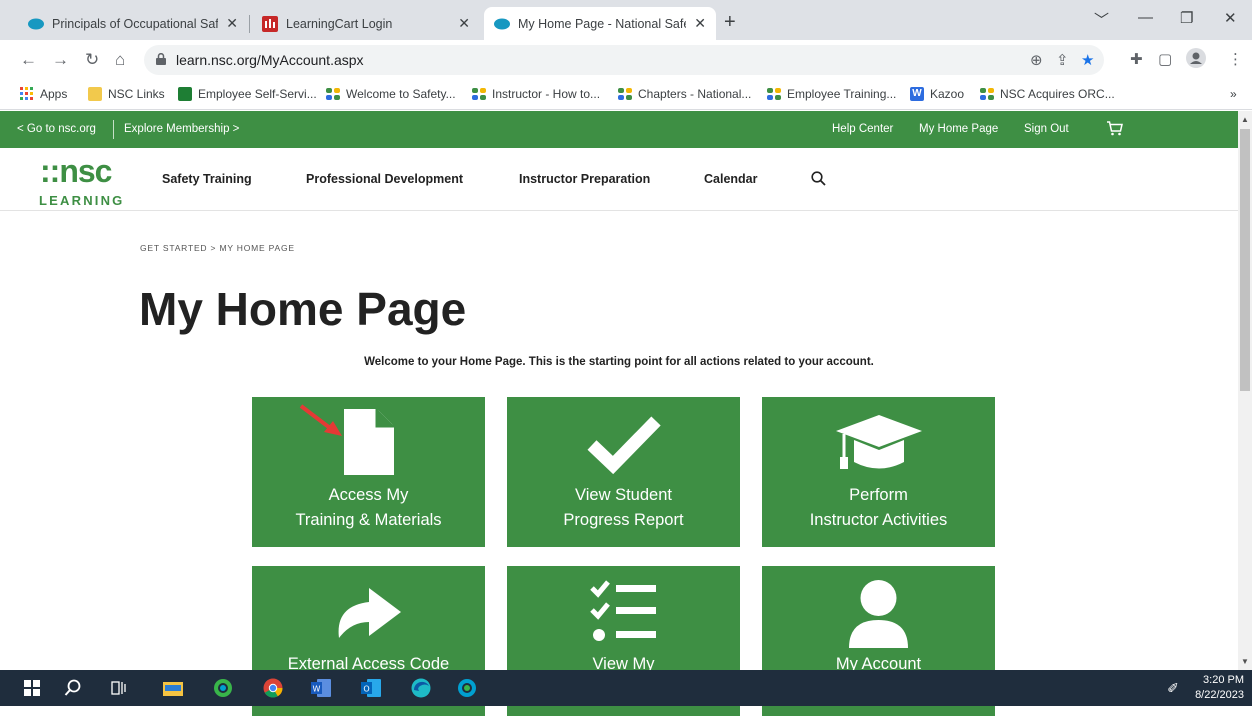 This screenshot has height=716, width=1252. What do you see at coordinates (623, 495) in the screenshot?
I see `tile-label: View Student` at bounding box center [623, 495].